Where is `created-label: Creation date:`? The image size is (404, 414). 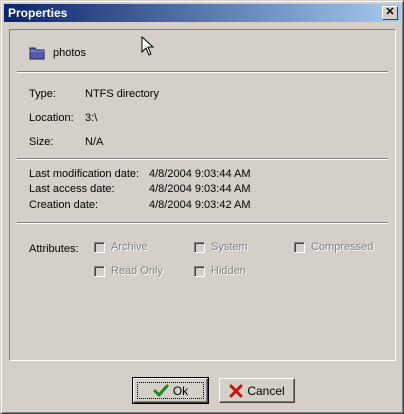
created-label: Creation date: is located at coordinates (64, 205).